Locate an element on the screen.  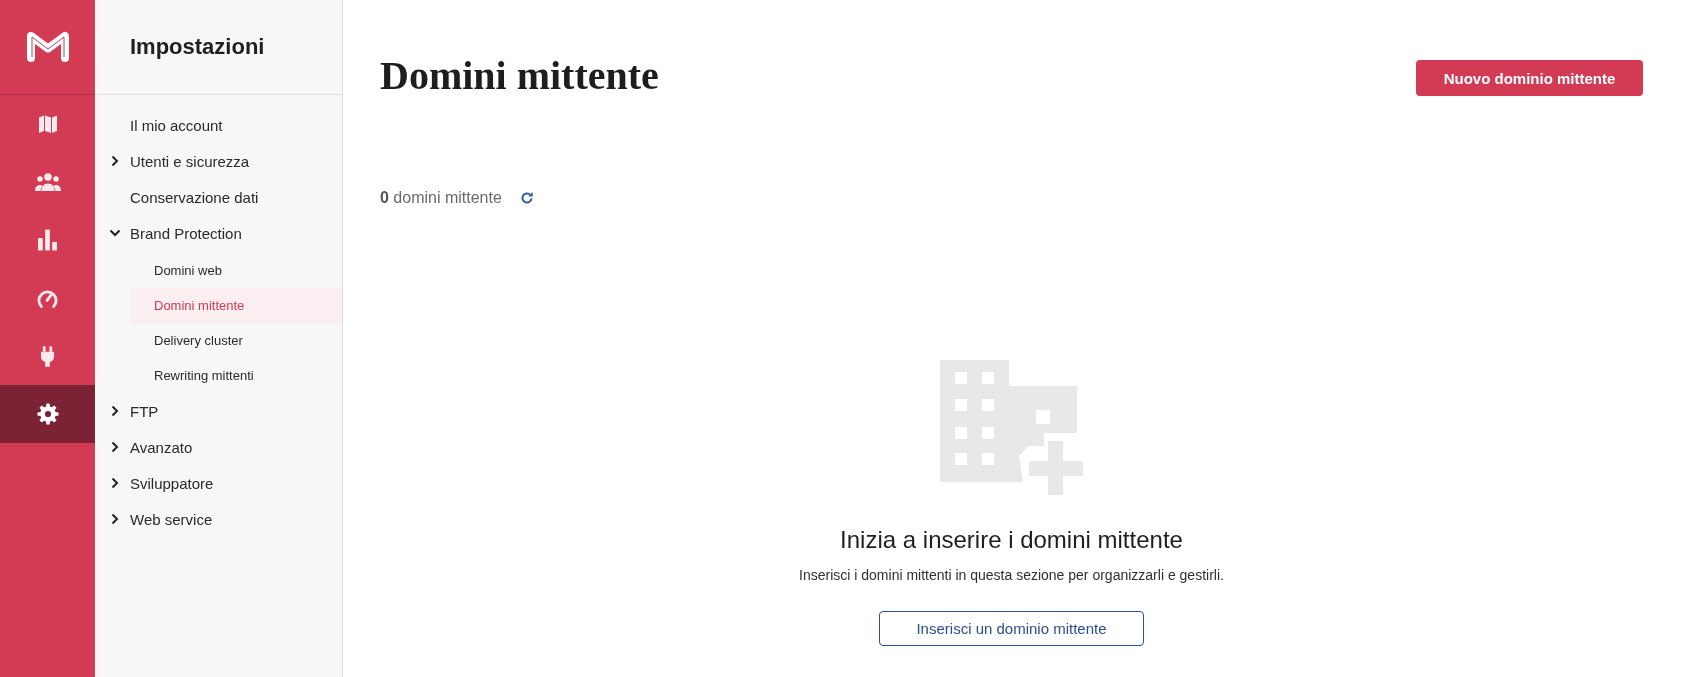
sidebar-group: Web service is located at coordinates (218, 519).